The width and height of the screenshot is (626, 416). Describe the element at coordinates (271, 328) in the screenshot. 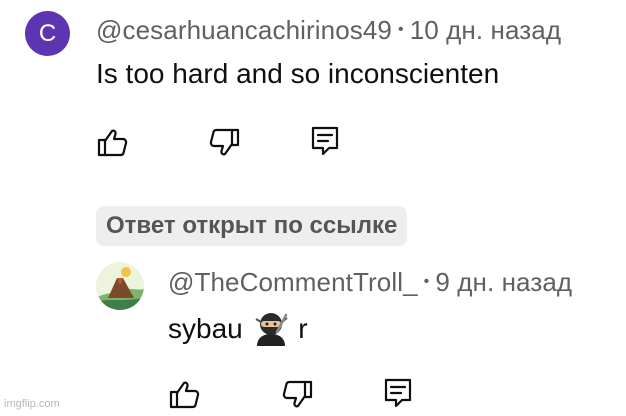

I see `ninja-emoji-icon` at that location.